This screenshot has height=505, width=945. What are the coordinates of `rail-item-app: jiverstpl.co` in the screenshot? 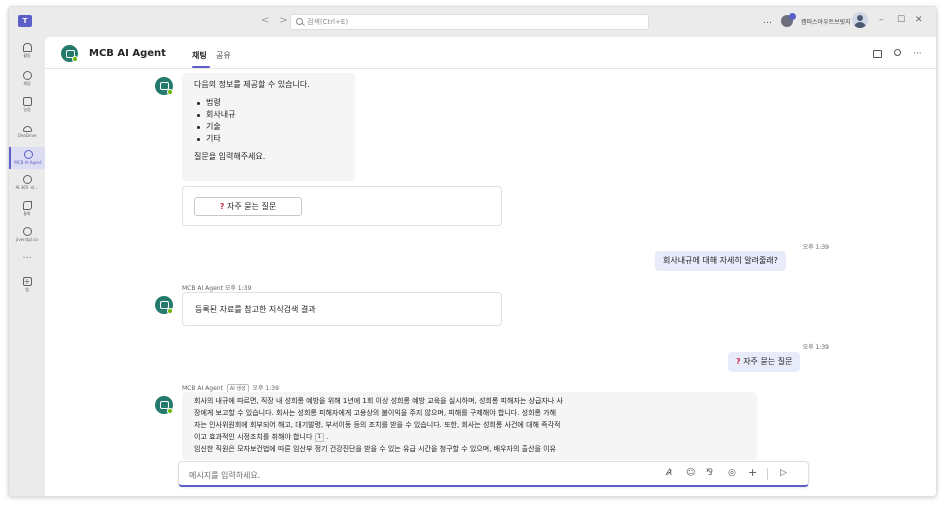 It's located at (27, 234).